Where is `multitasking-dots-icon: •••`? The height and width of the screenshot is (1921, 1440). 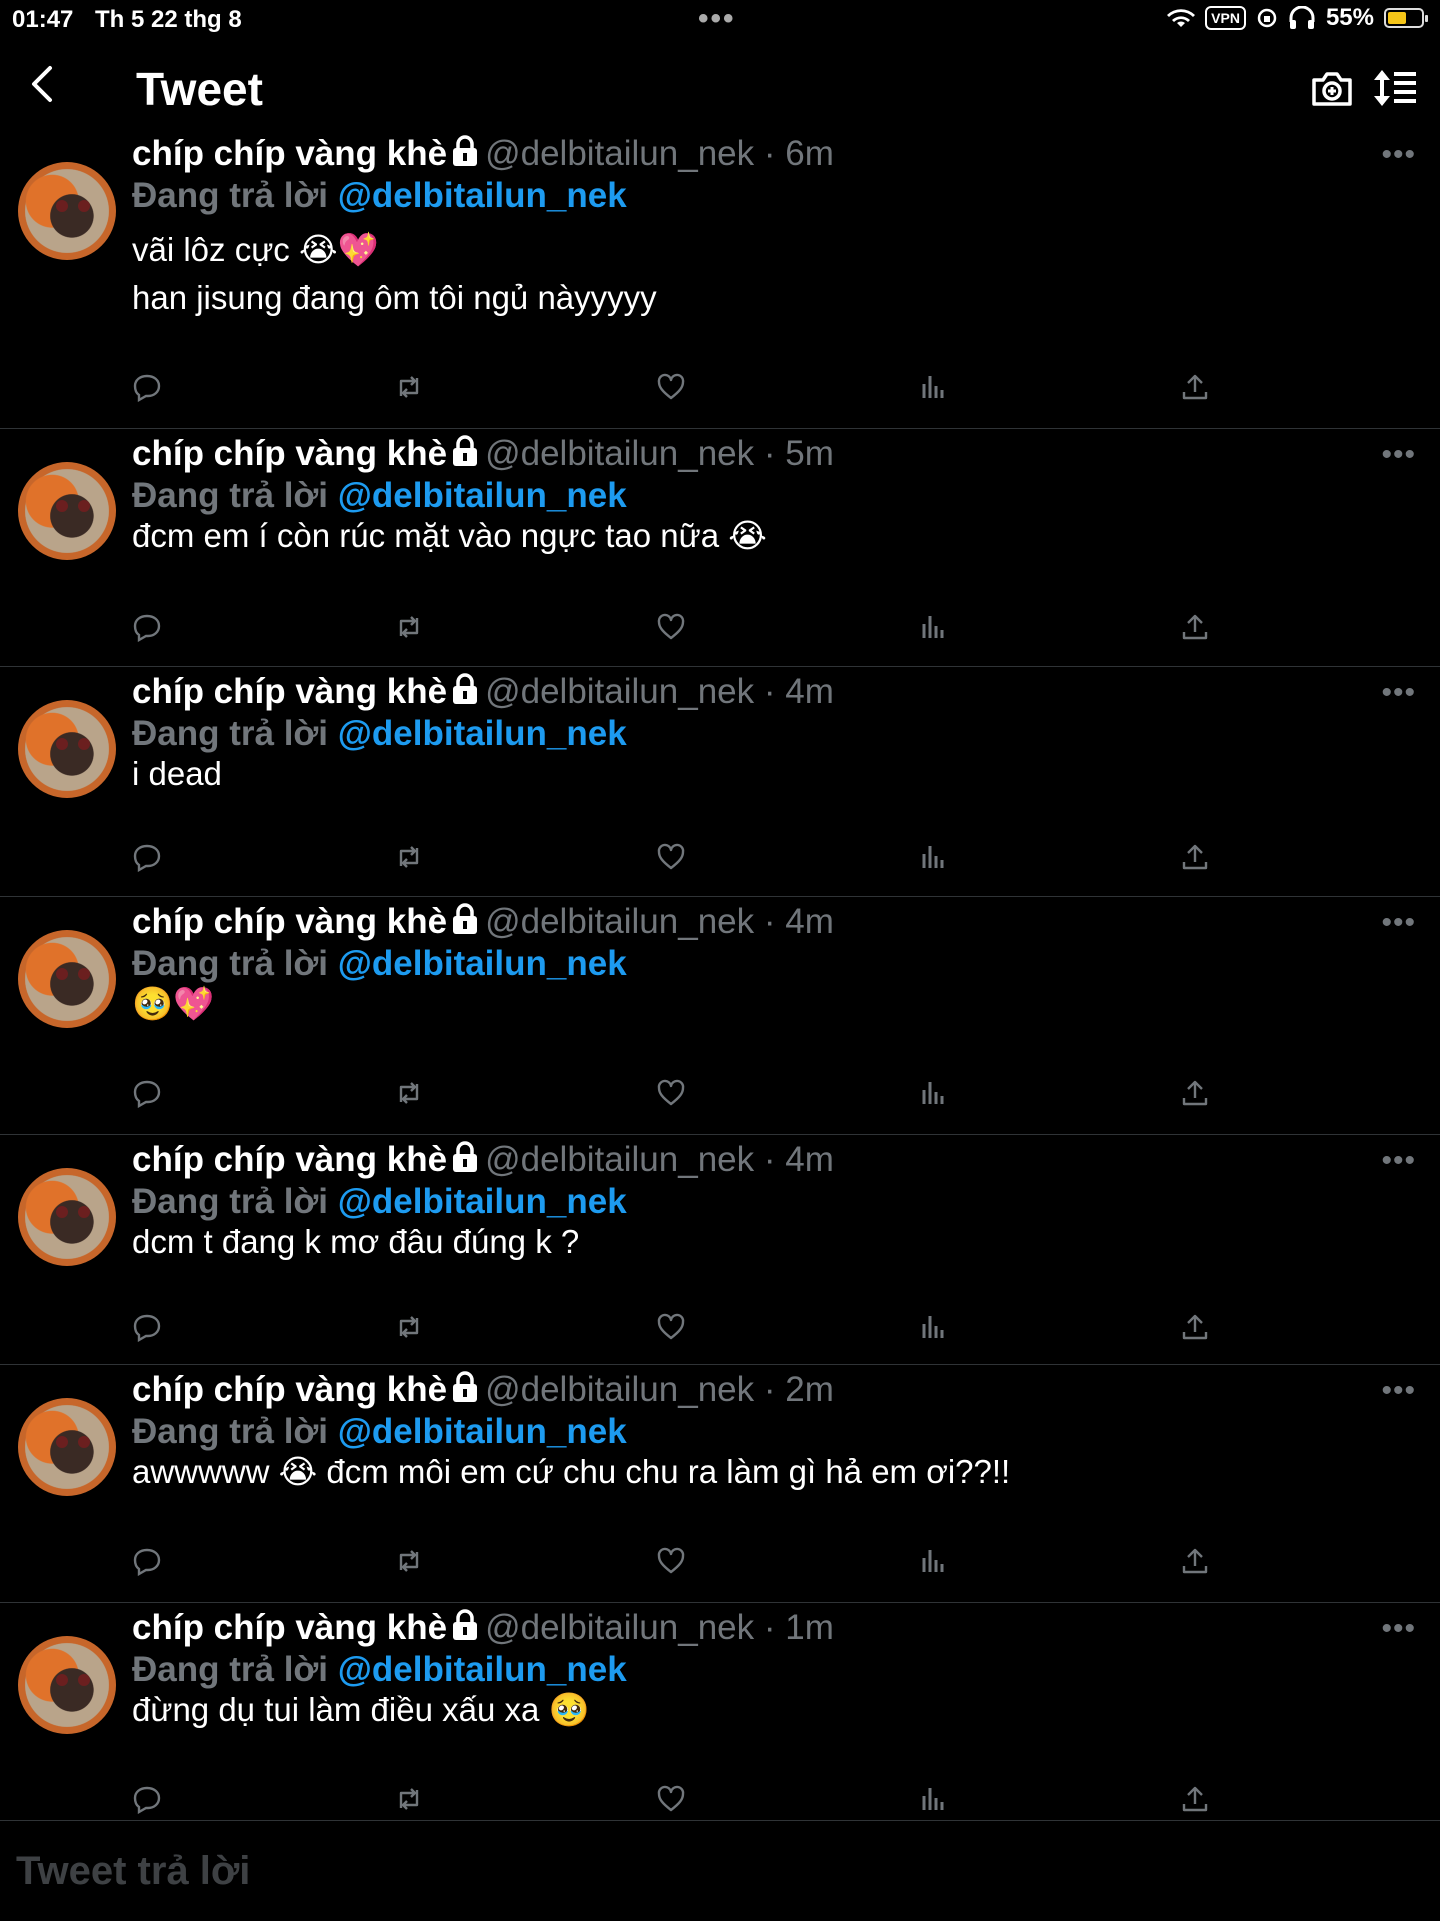
multitasking-dots-icon: ••• is located at coordinates (717, 19).